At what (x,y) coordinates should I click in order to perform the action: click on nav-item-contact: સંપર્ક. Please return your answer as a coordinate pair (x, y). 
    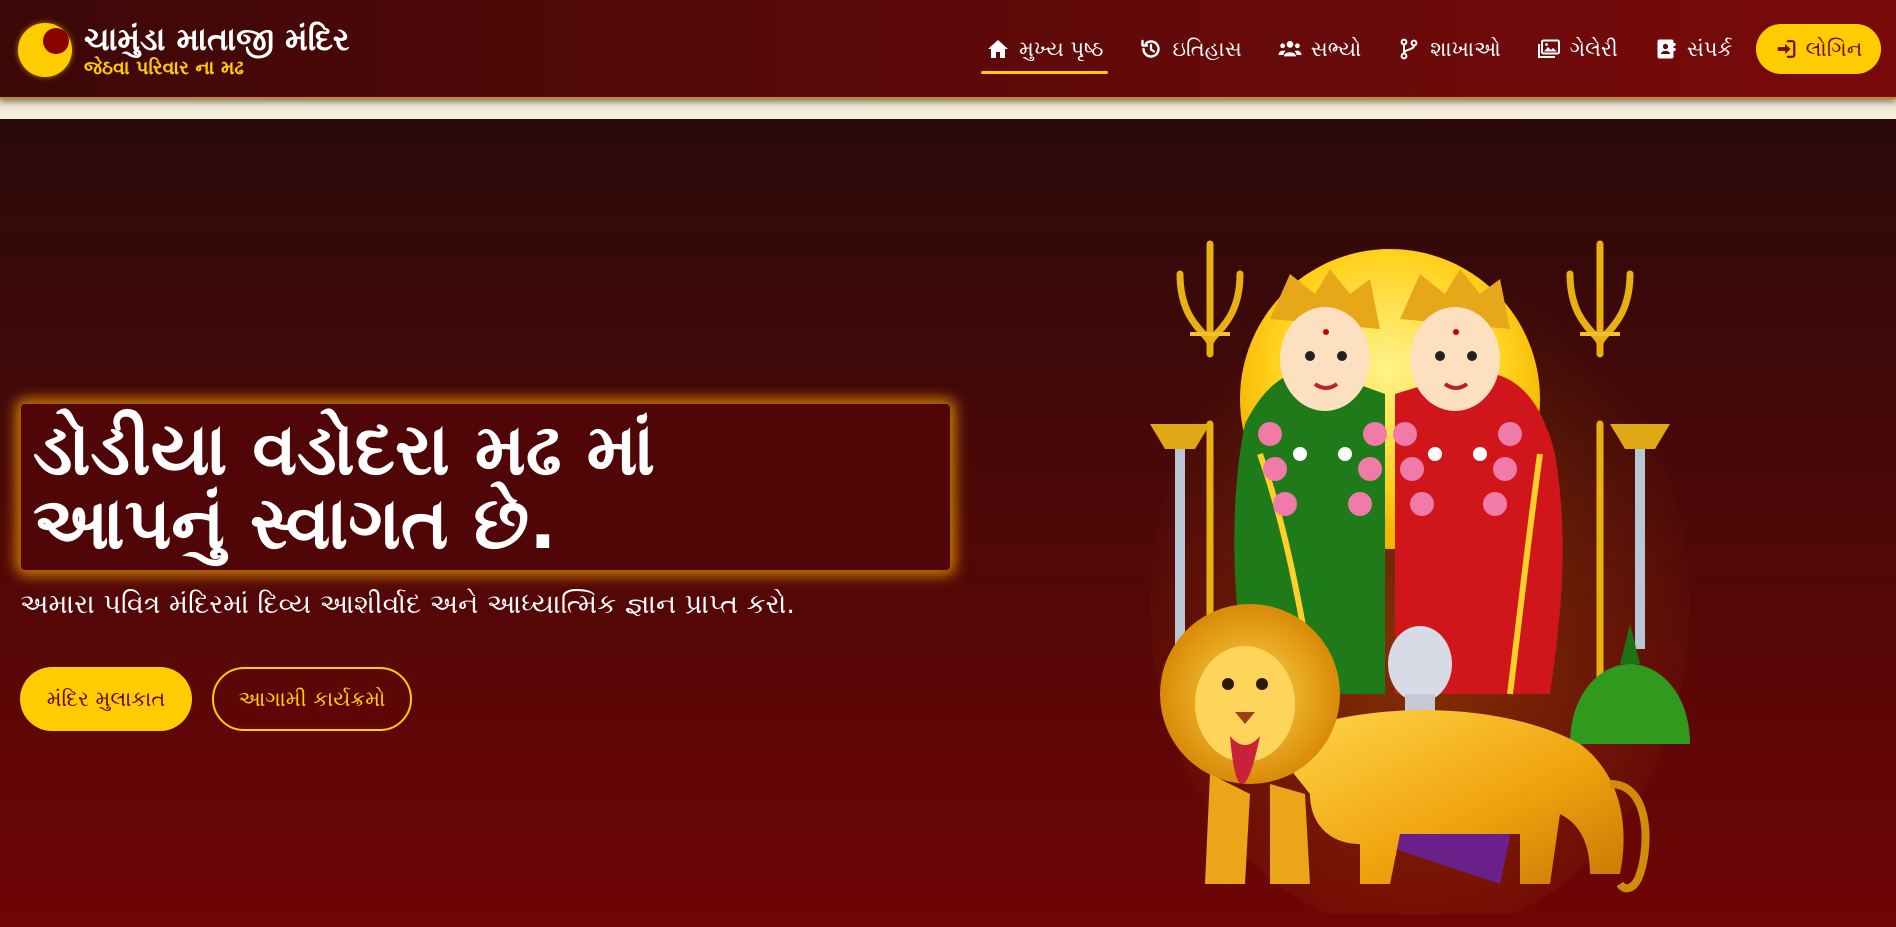
    Looking at the image, I should click on (1693, 49).